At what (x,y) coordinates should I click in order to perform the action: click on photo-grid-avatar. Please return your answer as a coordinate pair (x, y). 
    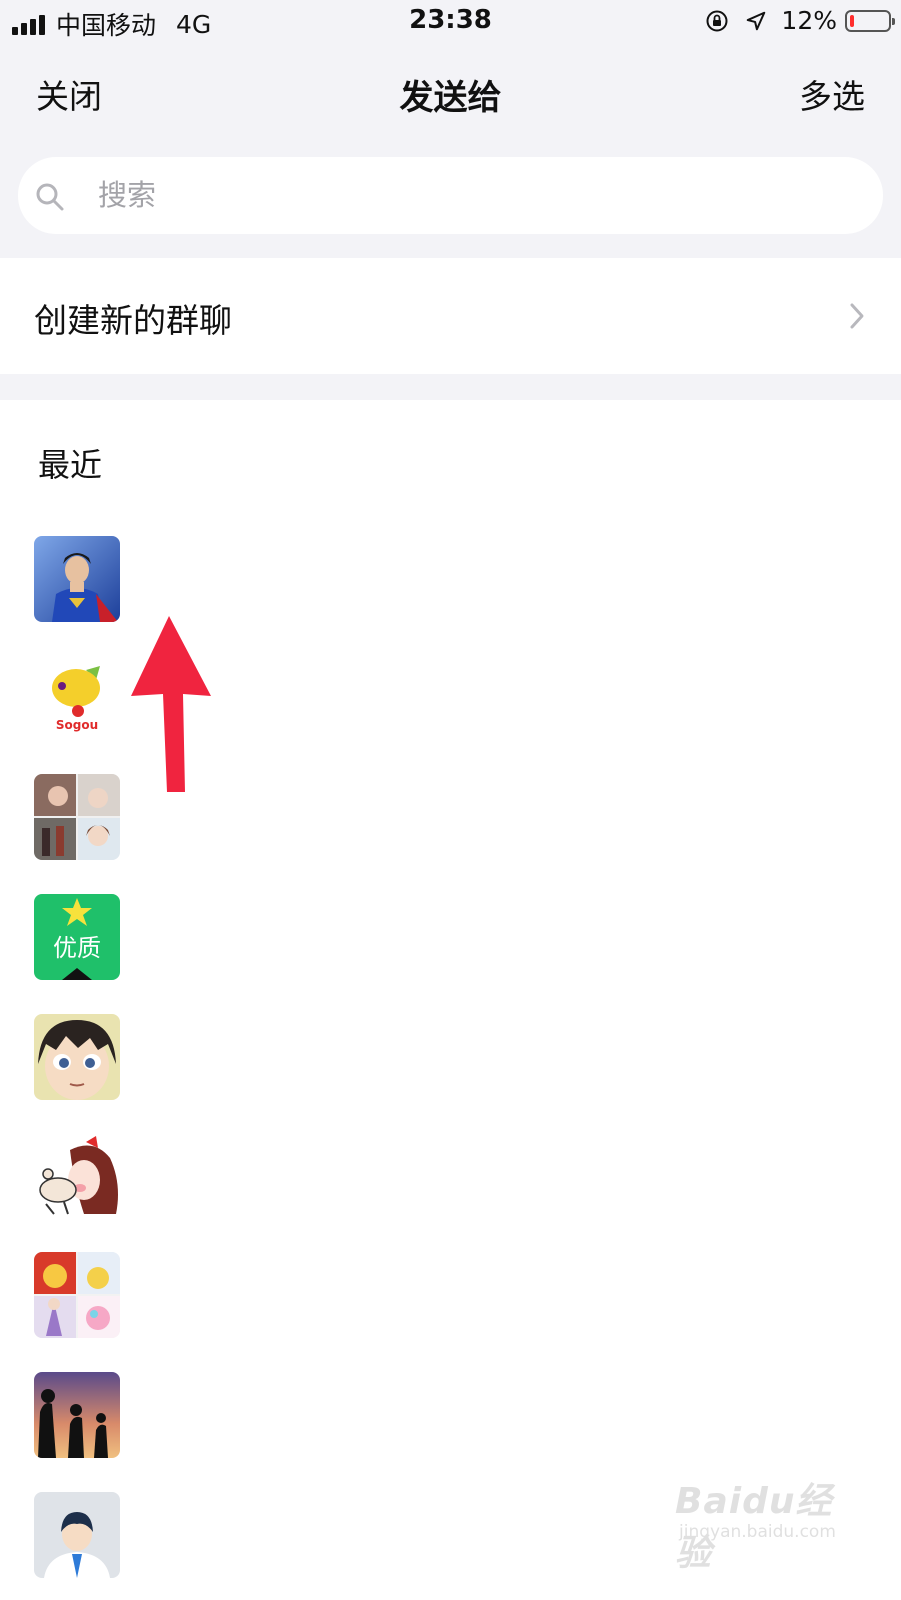
    Looking at the image, I should click on (77, 817).